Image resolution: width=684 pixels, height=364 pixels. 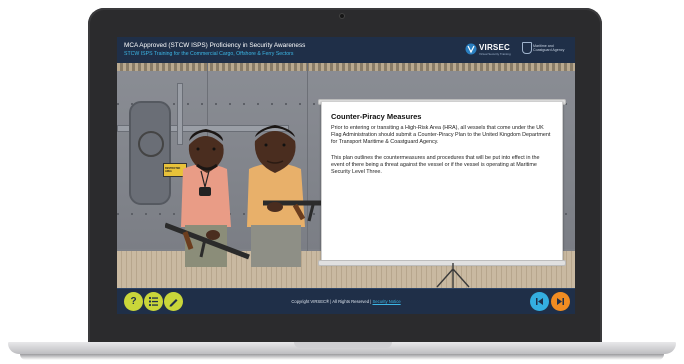 I want to click on virsec-logo-tagline: Virtual Security Training, so click(x=495, y=54).